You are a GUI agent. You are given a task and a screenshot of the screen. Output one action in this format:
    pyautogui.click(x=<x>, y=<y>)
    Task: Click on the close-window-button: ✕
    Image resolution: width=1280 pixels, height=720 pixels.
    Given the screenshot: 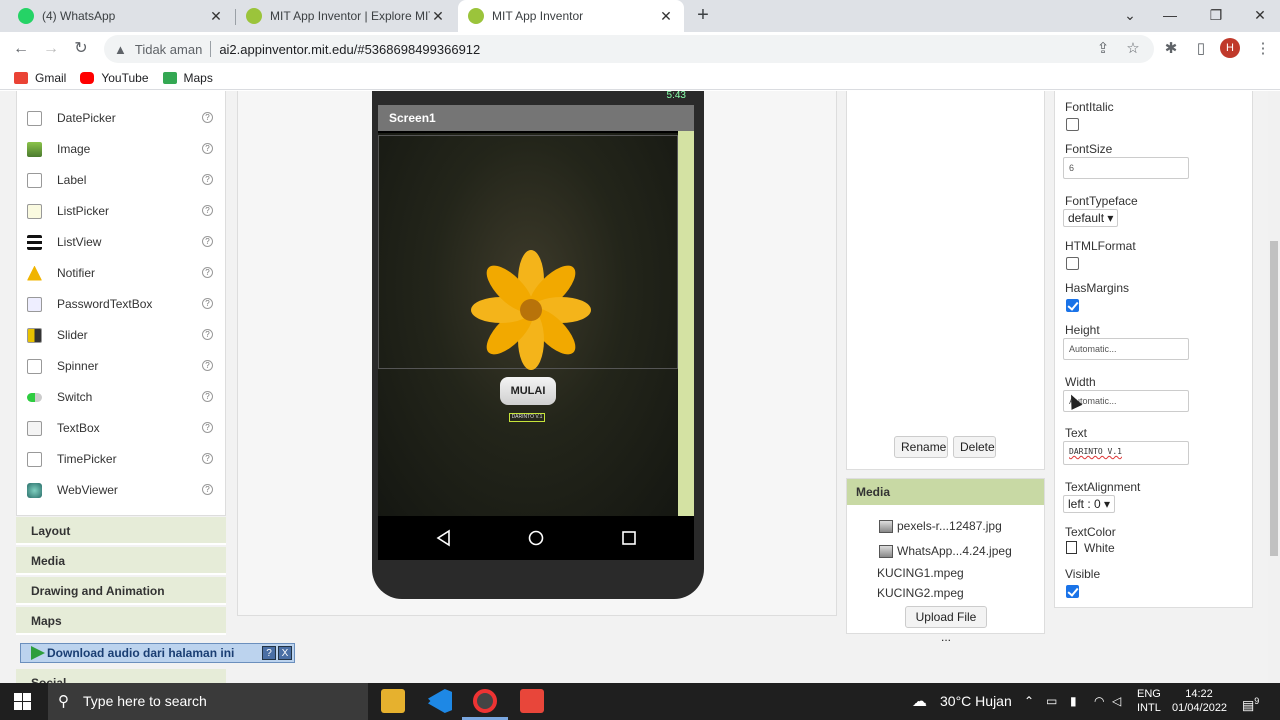 What is the action you would take?
    pyautogui.click(x=1259, y=16)
    